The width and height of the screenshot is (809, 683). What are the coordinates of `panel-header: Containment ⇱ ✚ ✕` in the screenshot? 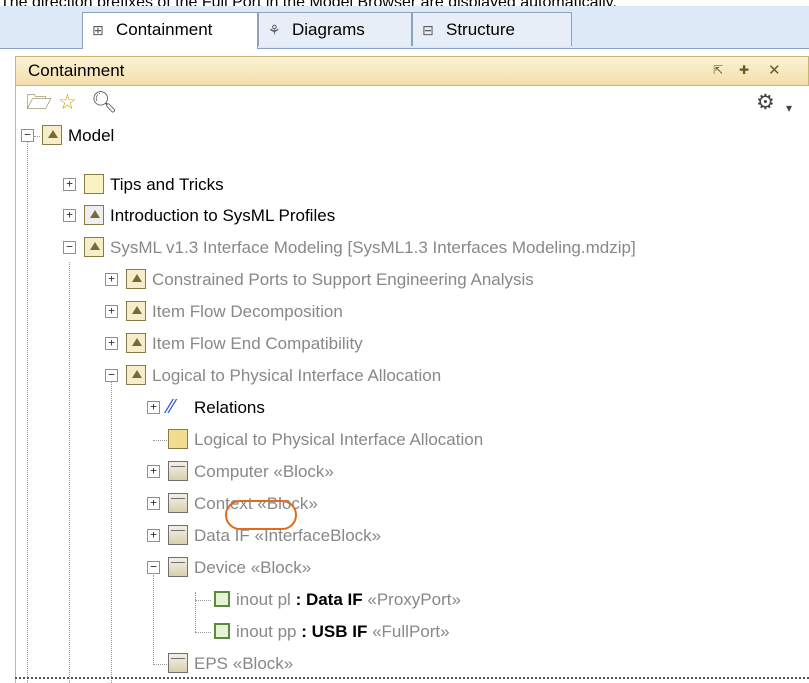 It's located at (412, 71).